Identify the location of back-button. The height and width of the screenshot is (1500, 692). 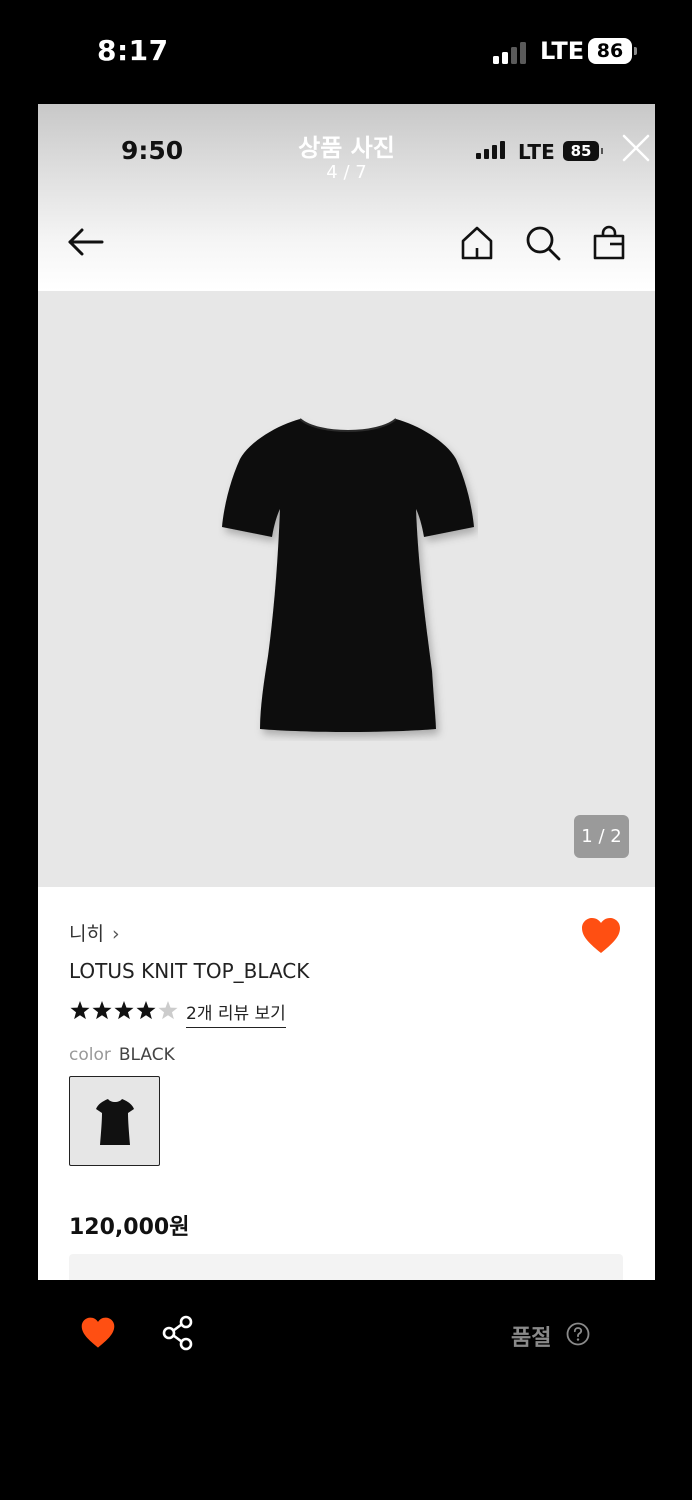
(86, 242).